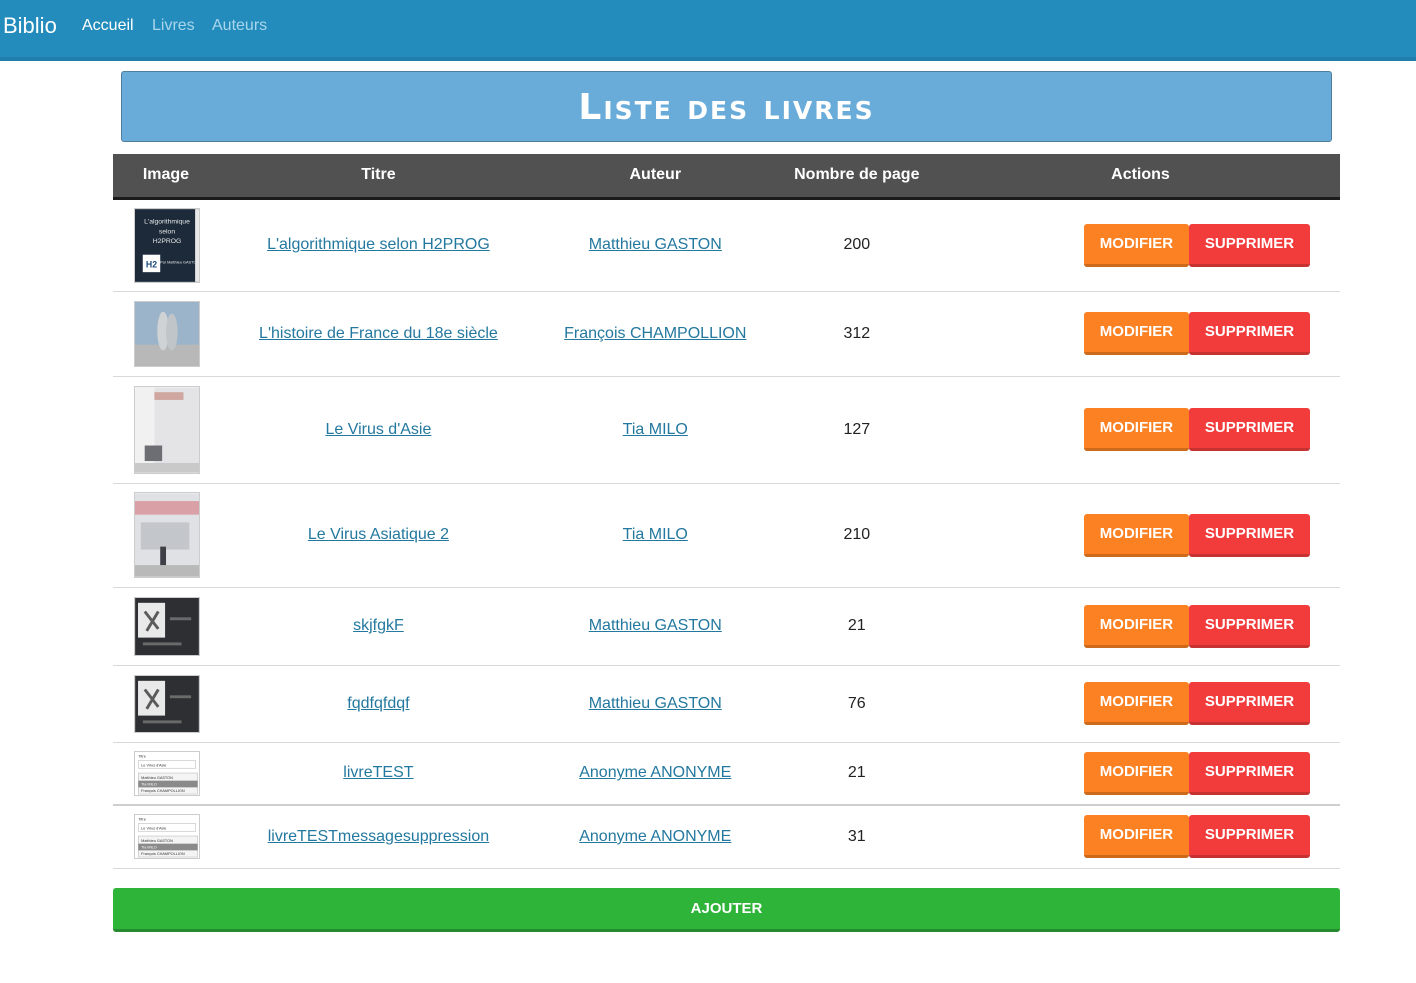 This screenshot has height=983, width=1416. What do you see at coordinates (151, 264) in the screenshot?
I see `svg-text: H2` at bounding box center [151, 264].